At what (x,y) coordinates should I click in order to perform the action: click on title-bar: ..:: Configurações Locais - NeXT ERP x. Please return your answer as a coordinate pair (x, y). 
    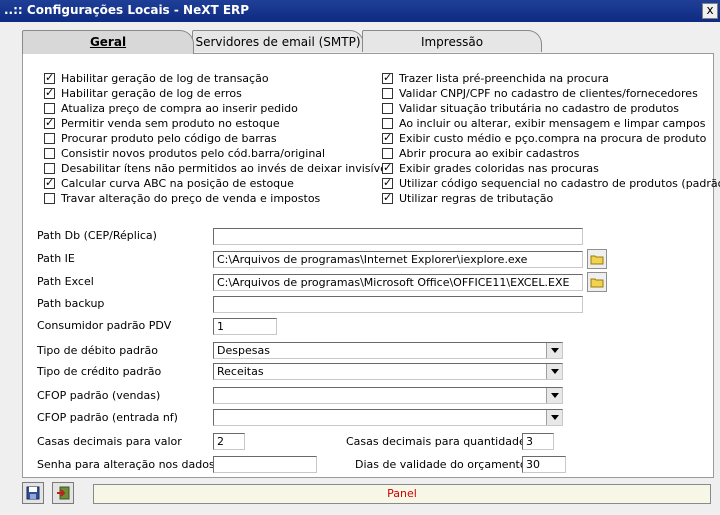
    Looking at the image, I should click on (360, 11).